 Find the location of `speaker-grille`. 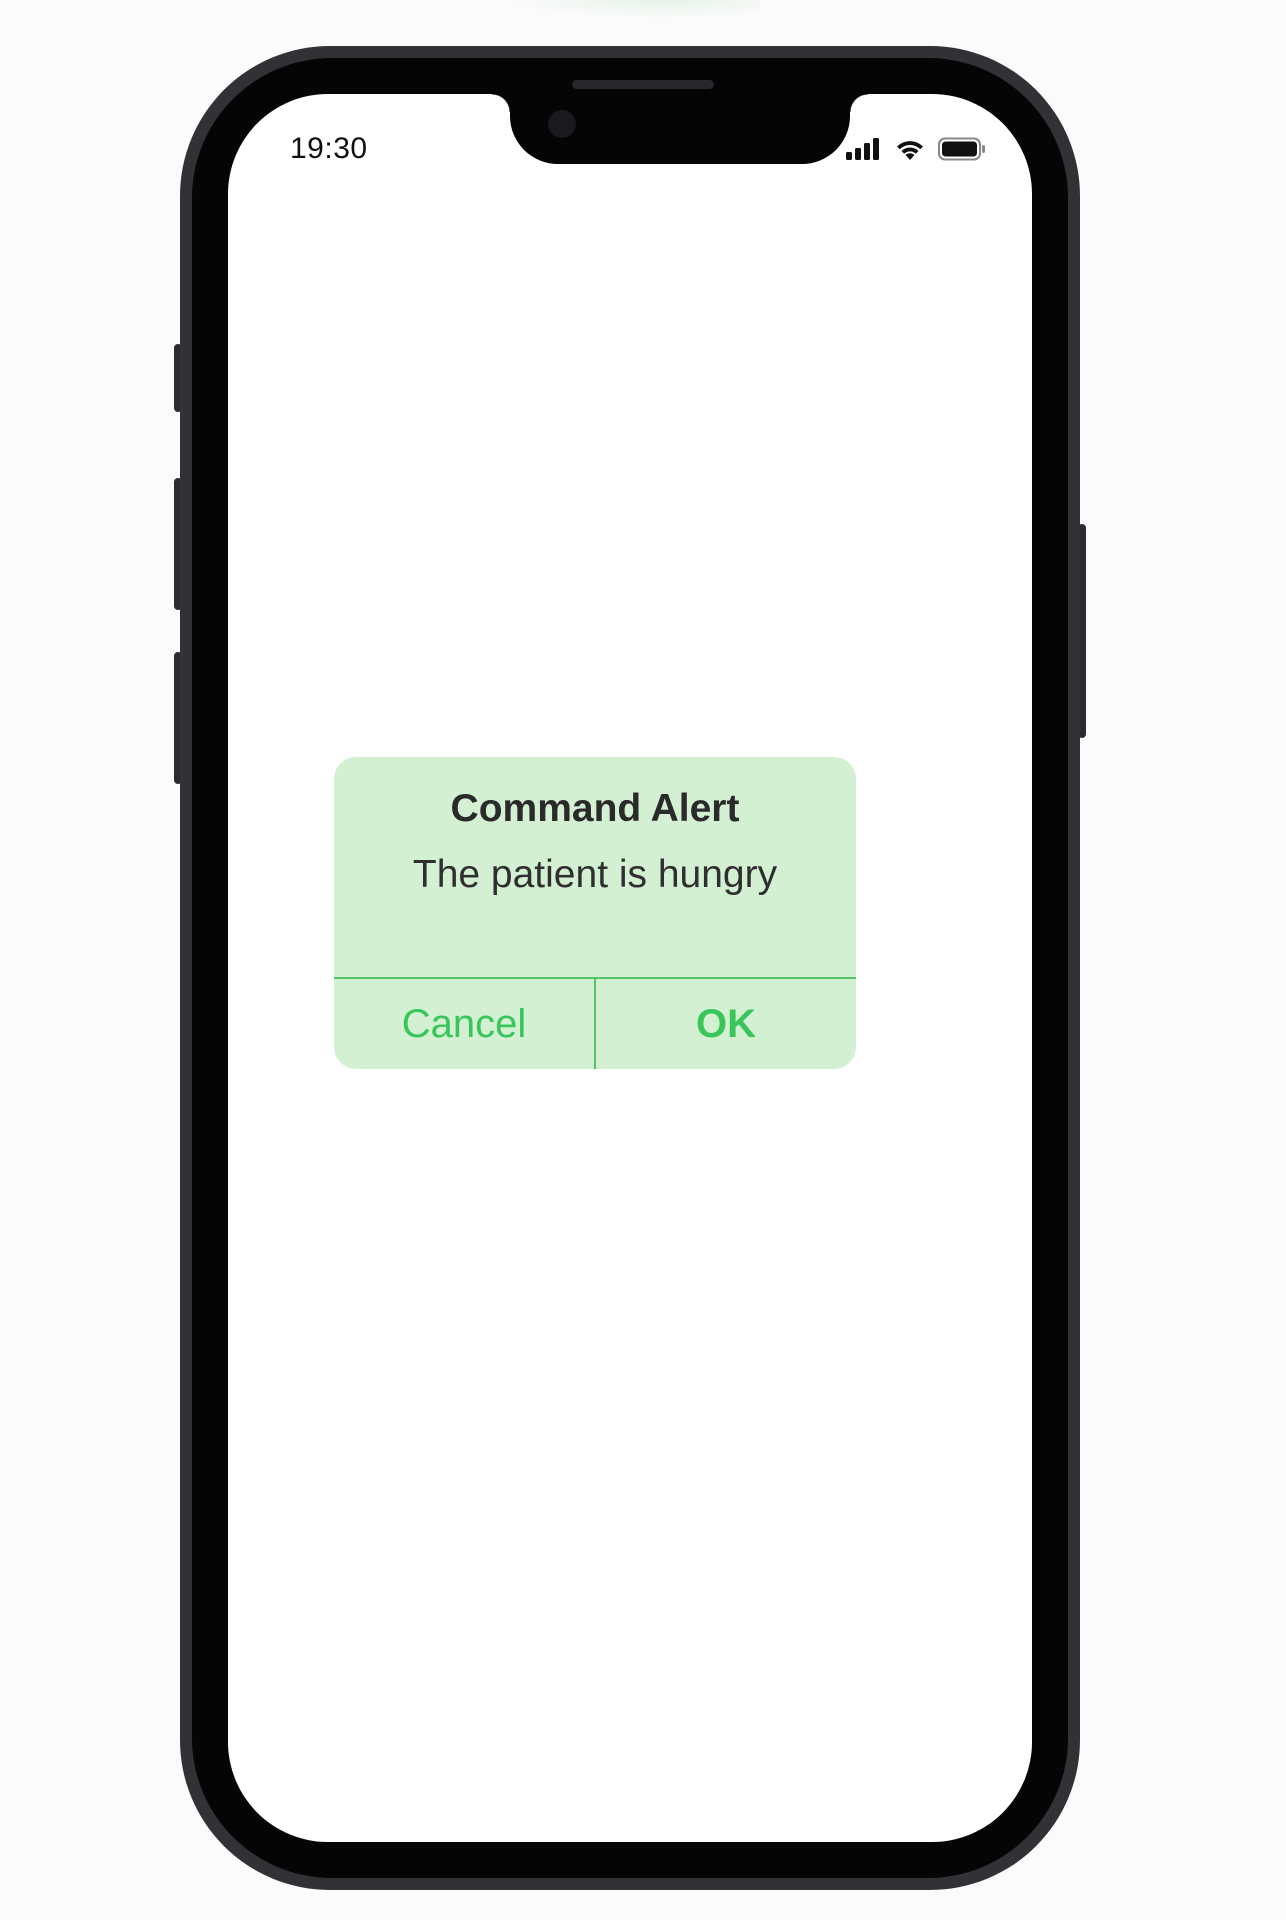

speaker-grille is located at coordinates (643, 84).